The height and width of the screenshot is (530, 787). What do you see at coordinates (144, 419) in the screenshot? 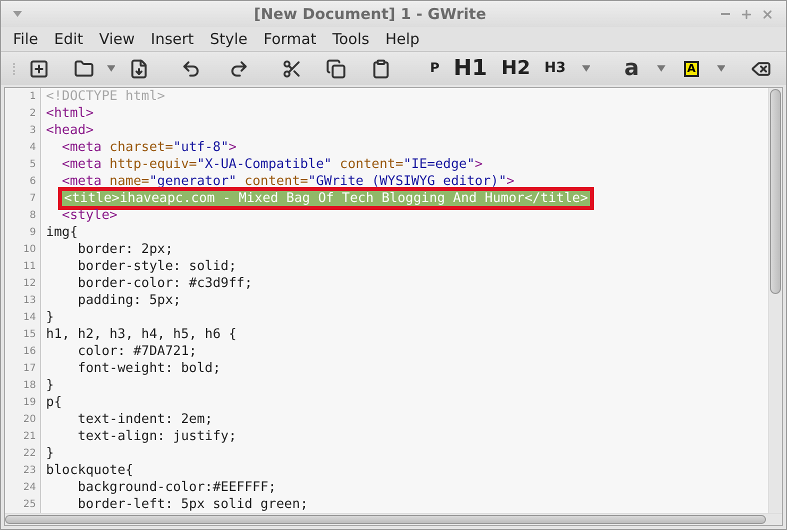
I see `code-line: text-indent: 2em;` at bounding box center [144, 419].